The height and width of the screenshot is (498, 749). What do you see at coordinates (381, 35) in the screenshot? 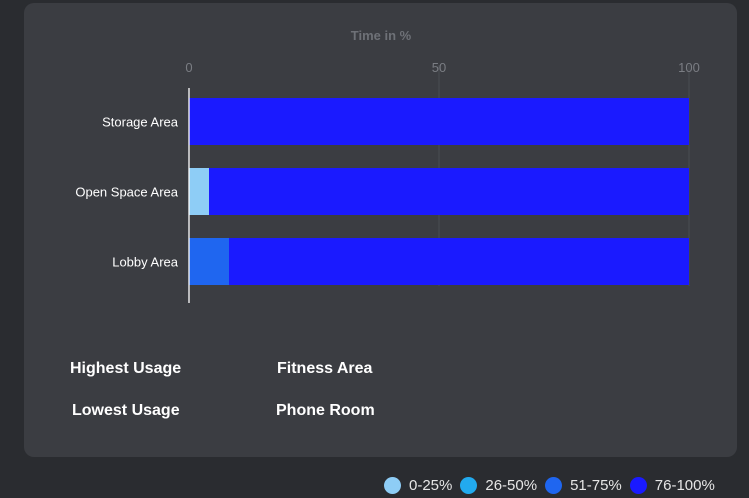
I see `chart-title: Time in %` at bounding box center [381, 35].